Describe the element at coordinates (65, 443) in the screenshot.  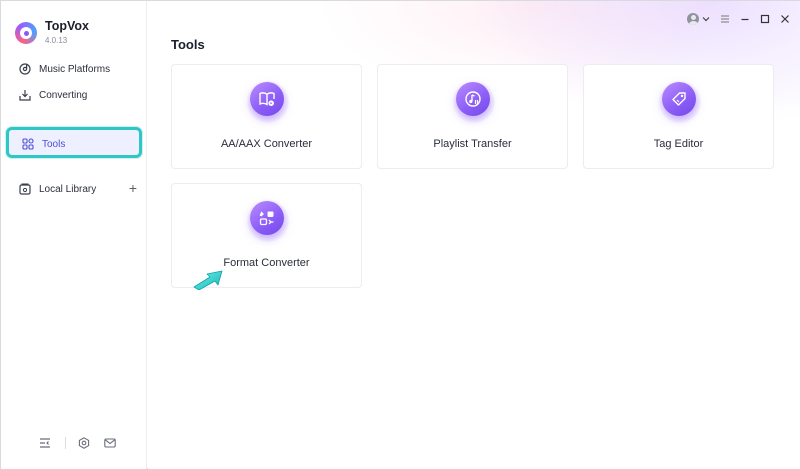
I see `divider` at that location.